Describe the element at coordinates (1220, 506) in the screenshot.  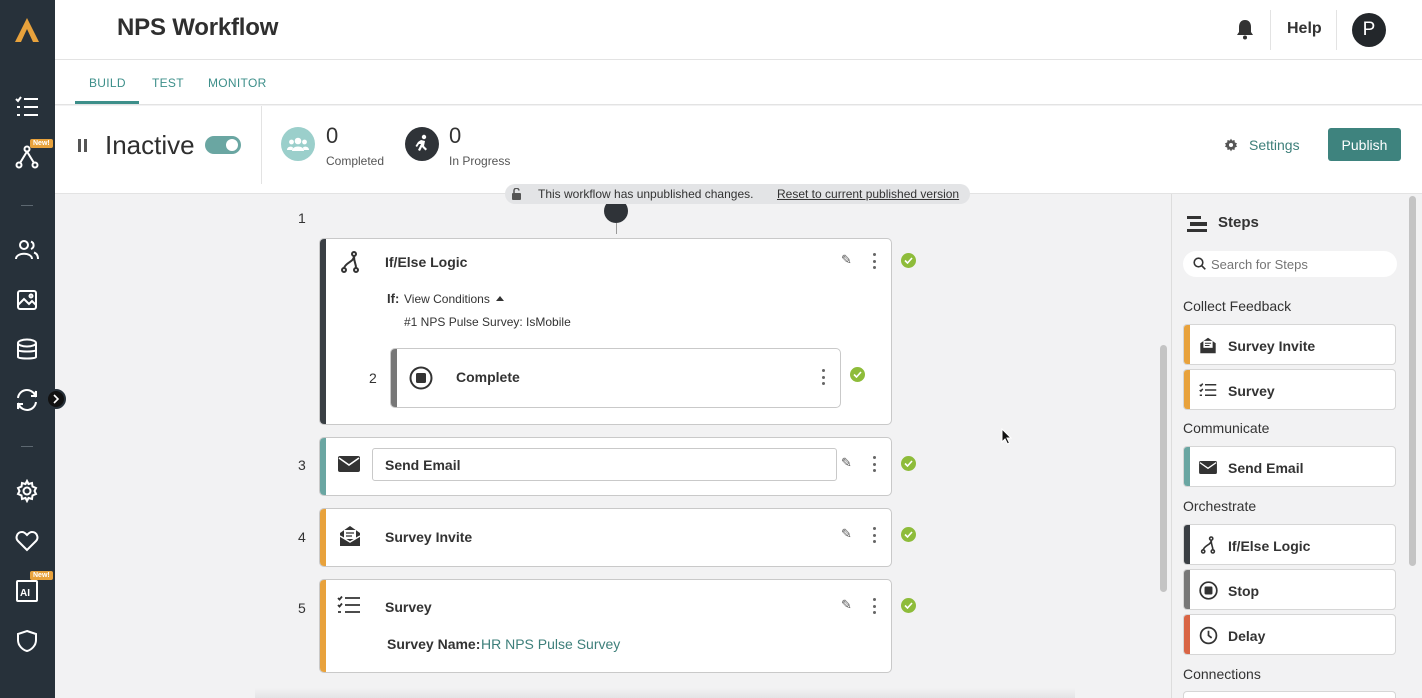
I see `category-orchestrate: Orchestrate` at that location.